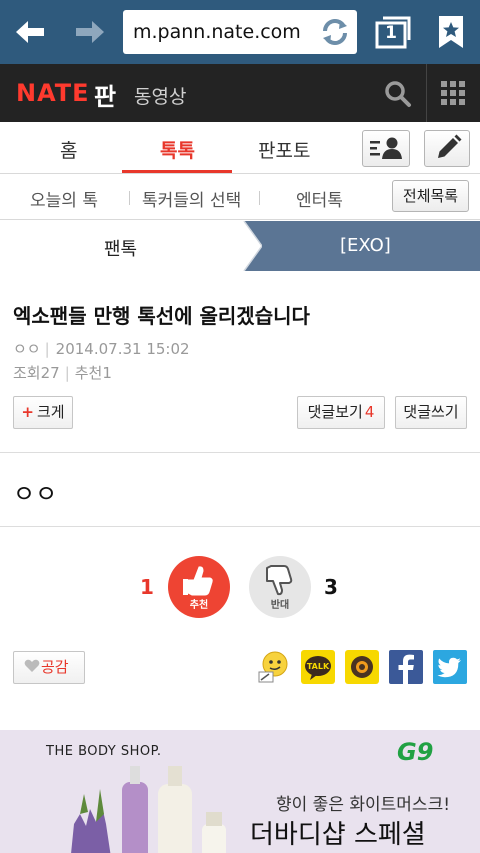  What do you see at coordinates (55, 667) in the screenshot?
I see `empathy-label: 공감` at bounding box center [55, 667].